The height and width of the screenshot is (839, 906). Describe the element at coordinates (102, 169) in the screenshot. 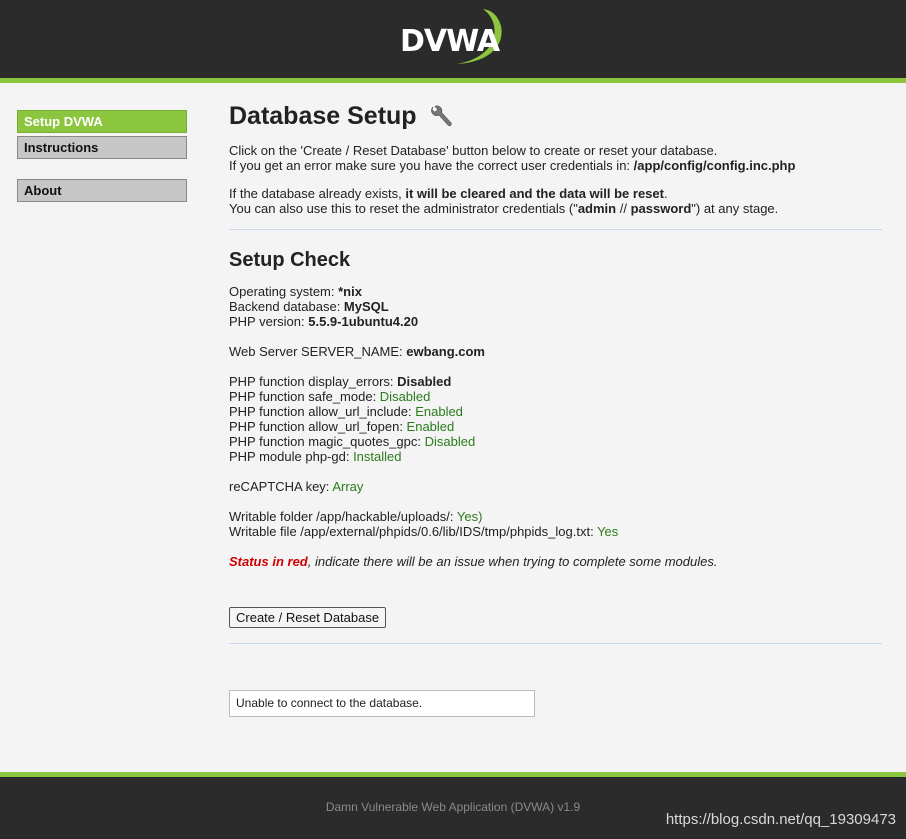

I see `menu-spacer` at that location.